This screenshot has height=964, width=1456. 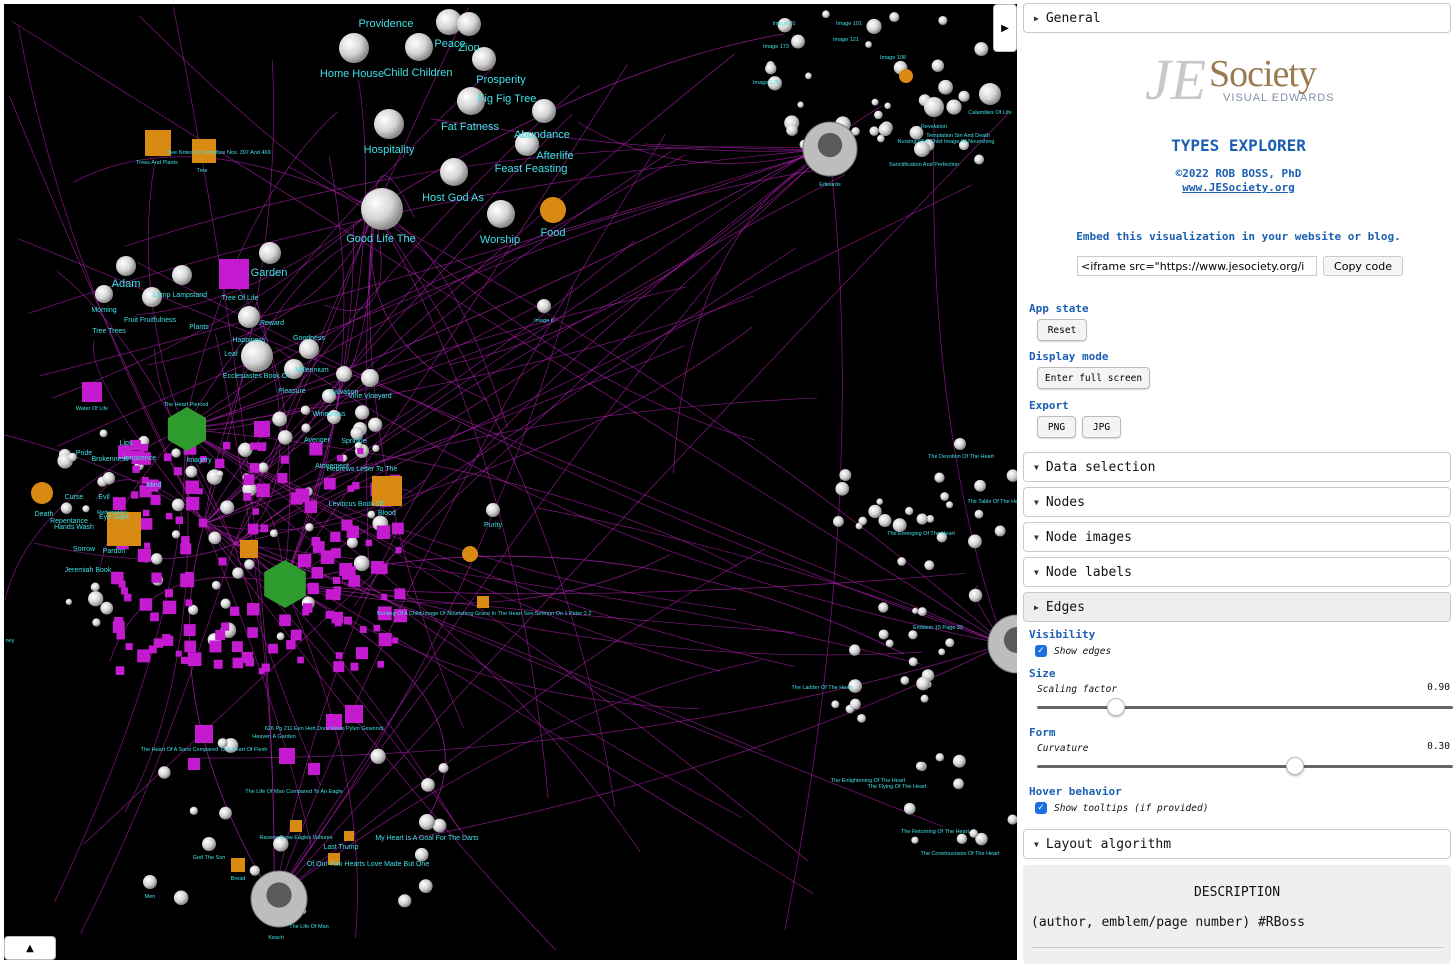 What do you see at coordinates (1237, 844) in the screenshot?
I see `section-layout-algorithm: ▼ Layout algorithm` at bounding box center [1237, 844].